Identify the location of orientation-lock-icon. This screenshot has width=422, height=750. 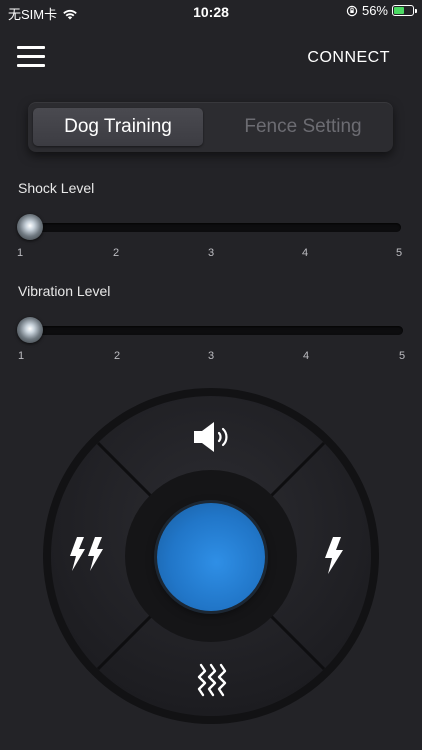
(352, 10).